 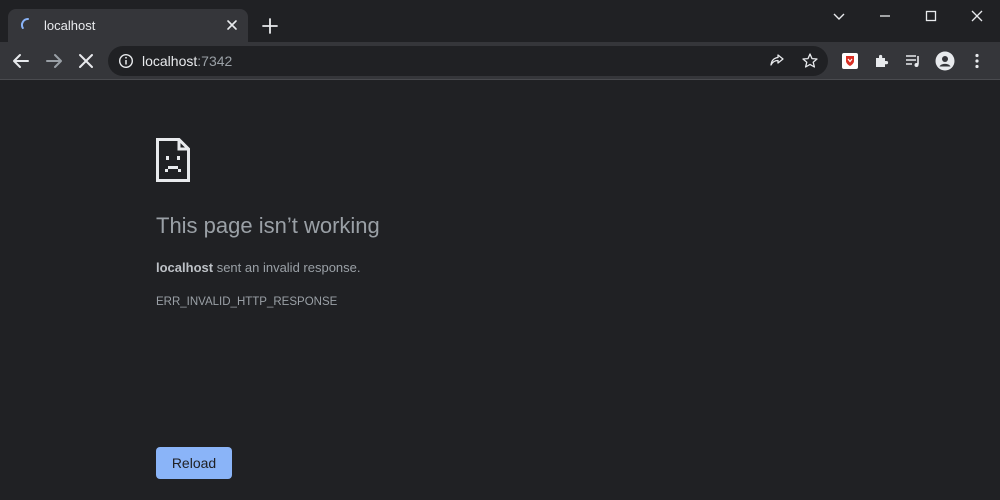 I want to click on close-tab-icon, so click(x=232, y=25).